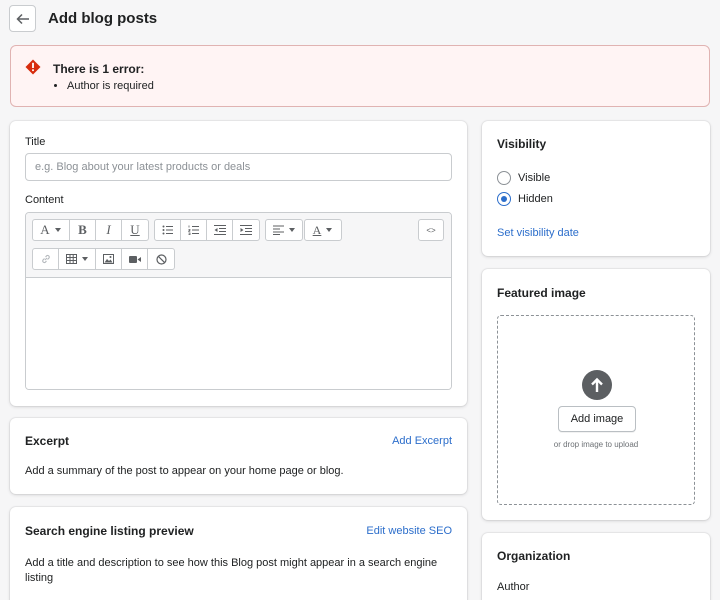  I want to click on insert-group, so click(103, 259).